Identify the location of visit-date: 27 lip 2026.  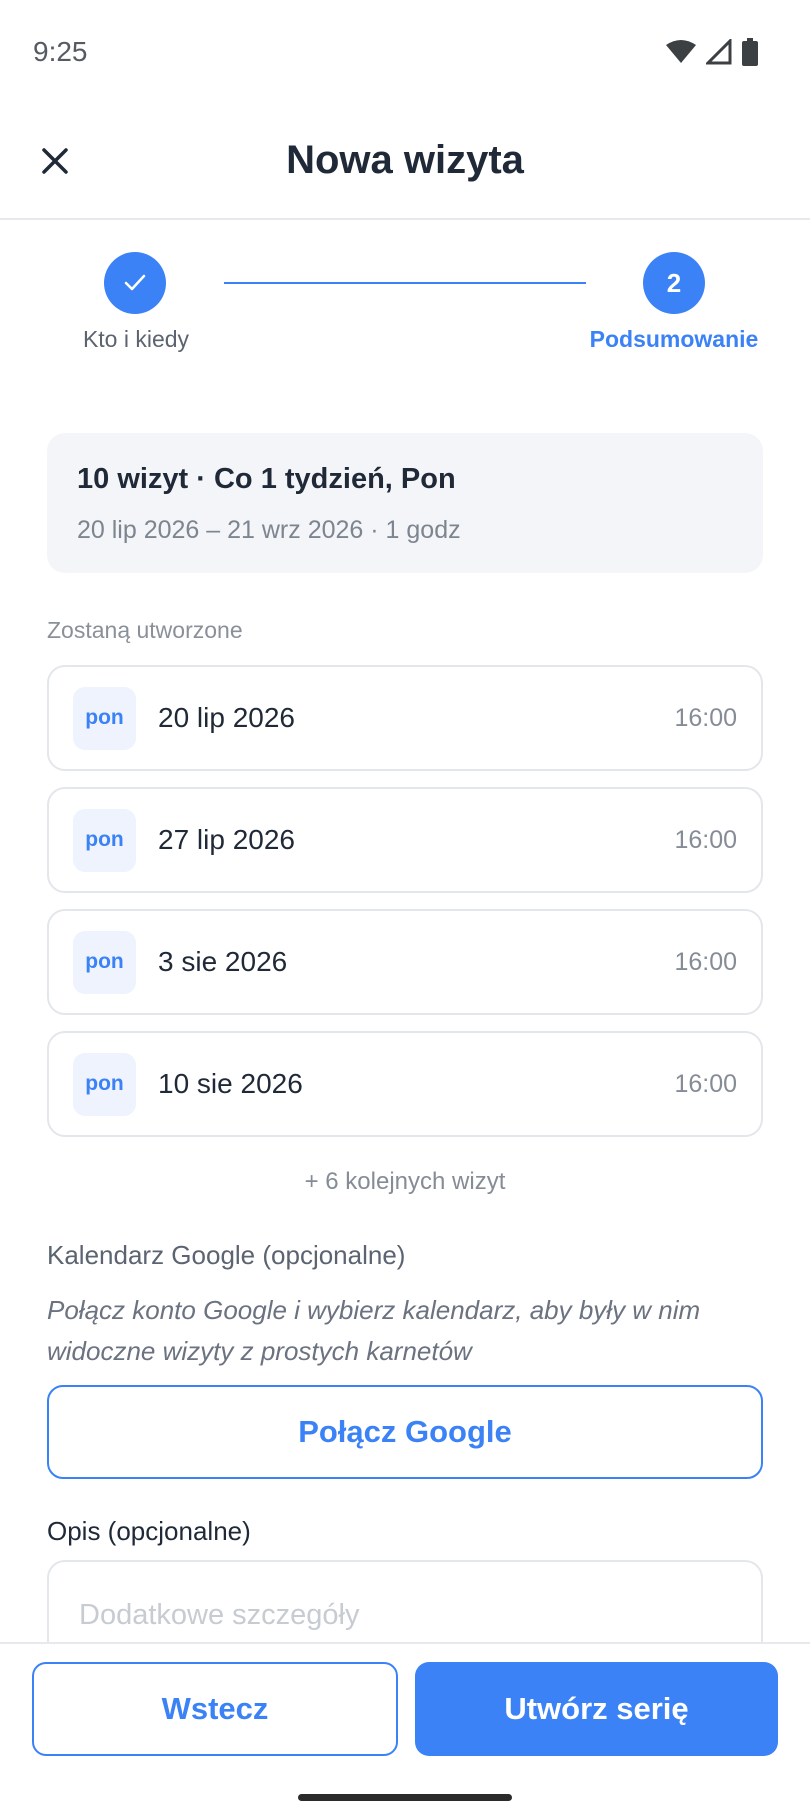
(227, 839).